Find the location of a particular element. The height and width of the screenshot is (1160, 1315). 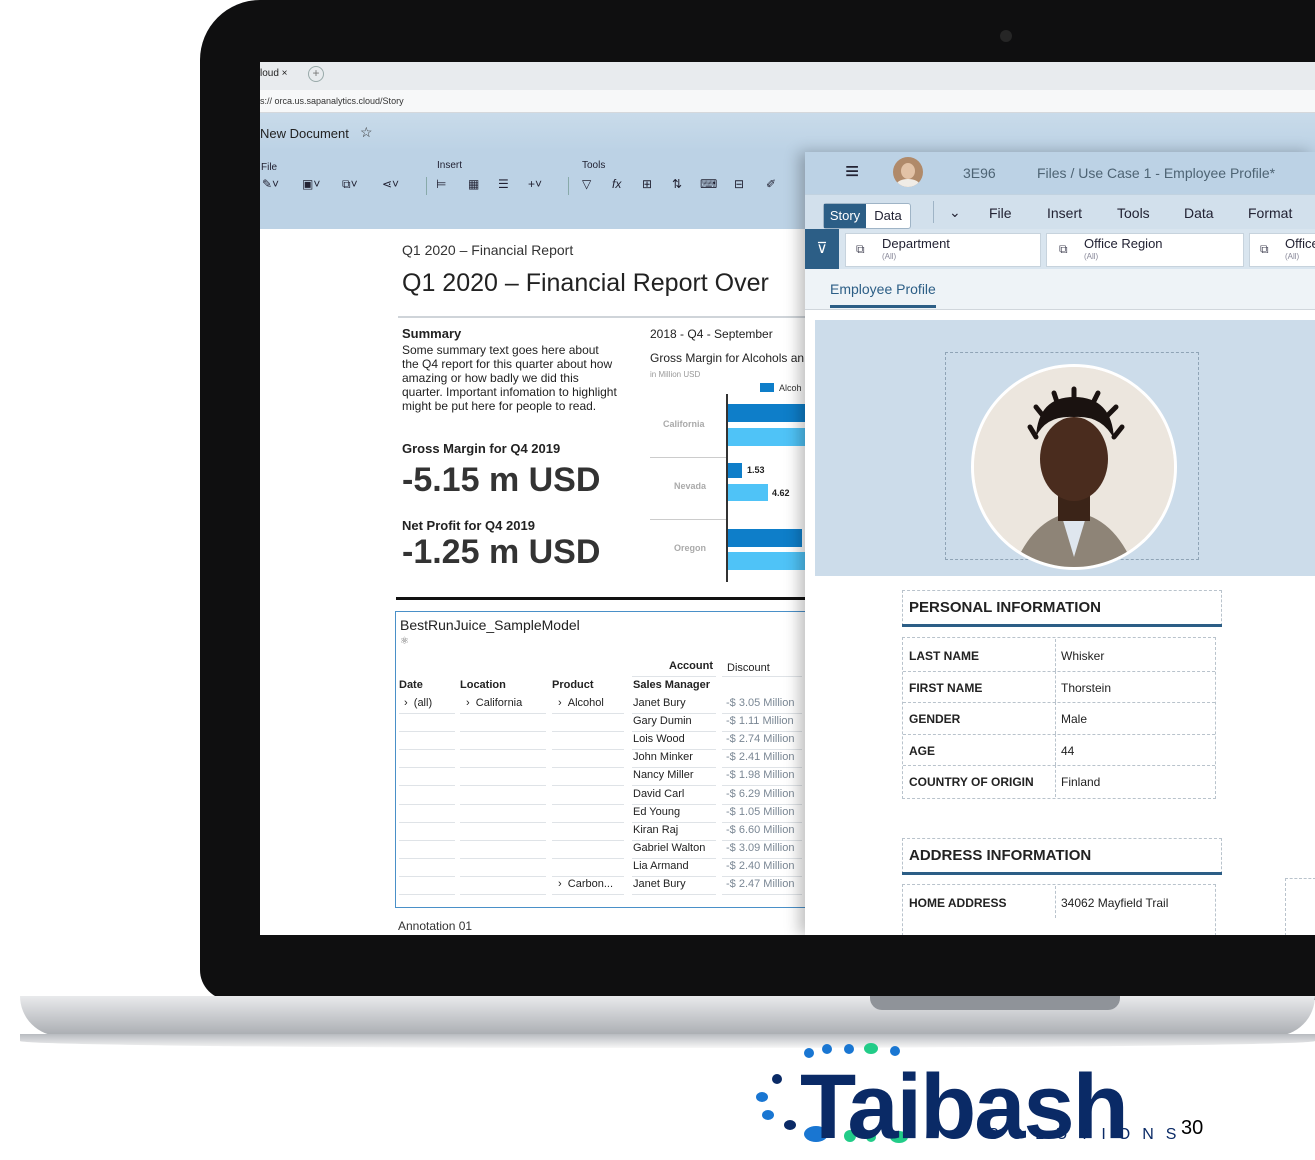

personal-info-header: PERSONAL INFORMATION is located at coordinates (1062, 608).